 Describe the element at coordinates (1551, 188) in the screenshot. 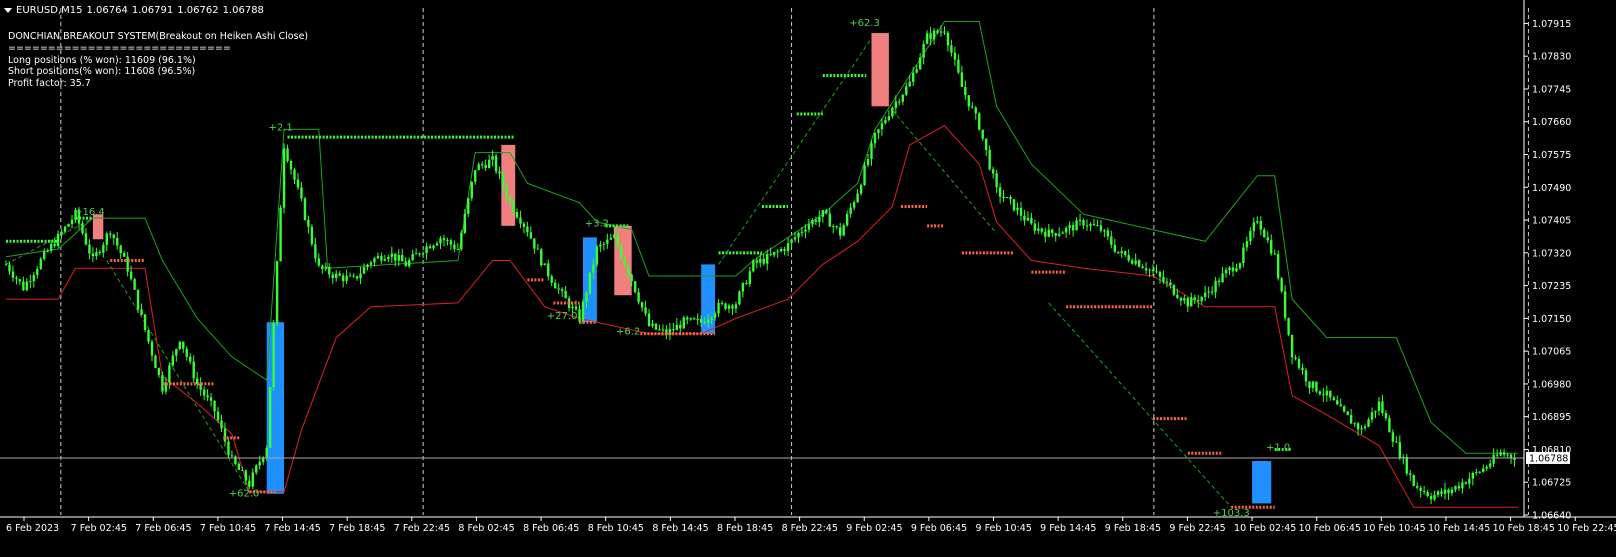

I see `y-tick-label: 1.07490` at that location.